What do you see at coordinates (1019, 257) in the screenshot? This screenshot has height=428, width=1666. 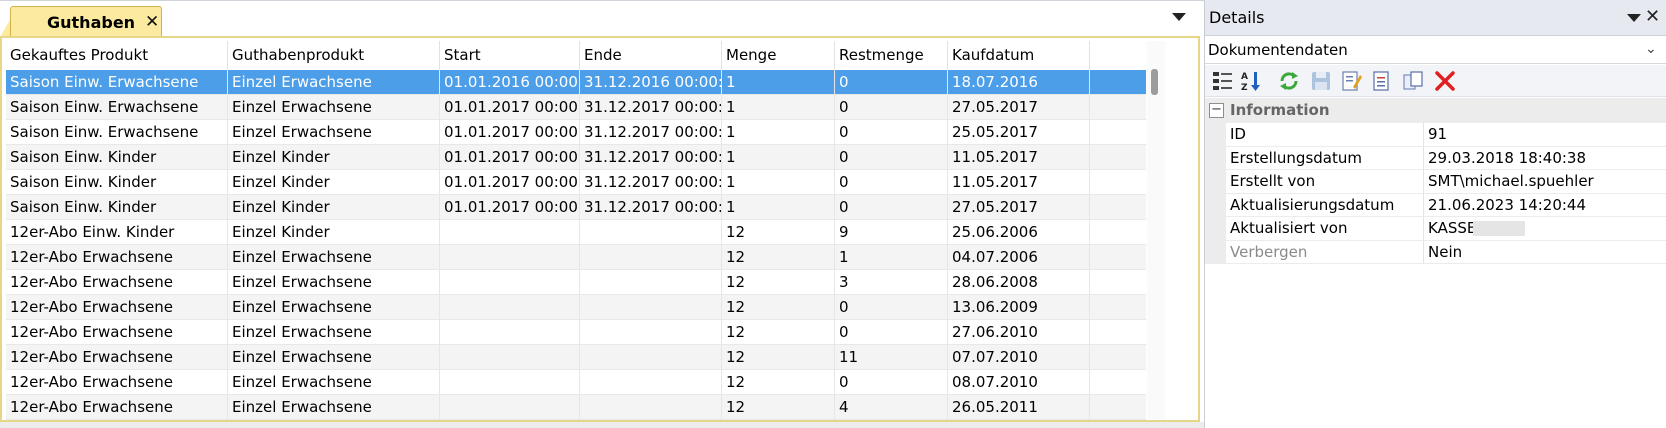 I see `table-cell: 04.07.2006` at bounding box center [1019, 257].